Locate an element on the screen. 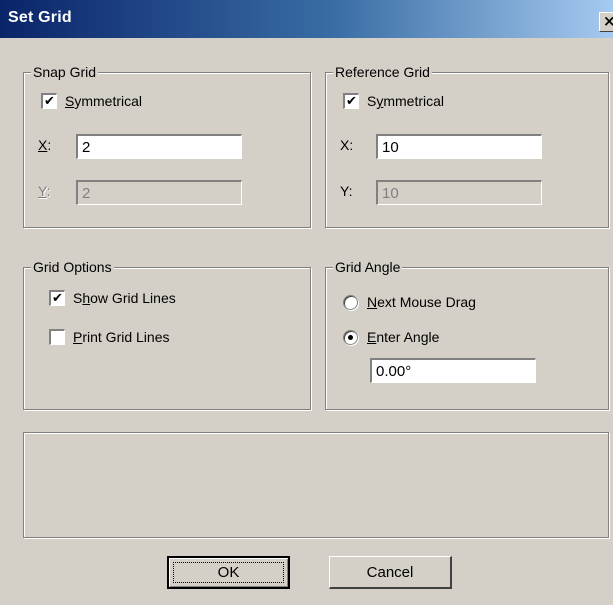 This screenshot has width=613, height=605. show-grid-lines-checkbox: ✔ Show Grid Lines is located at coordinates (112, 298).